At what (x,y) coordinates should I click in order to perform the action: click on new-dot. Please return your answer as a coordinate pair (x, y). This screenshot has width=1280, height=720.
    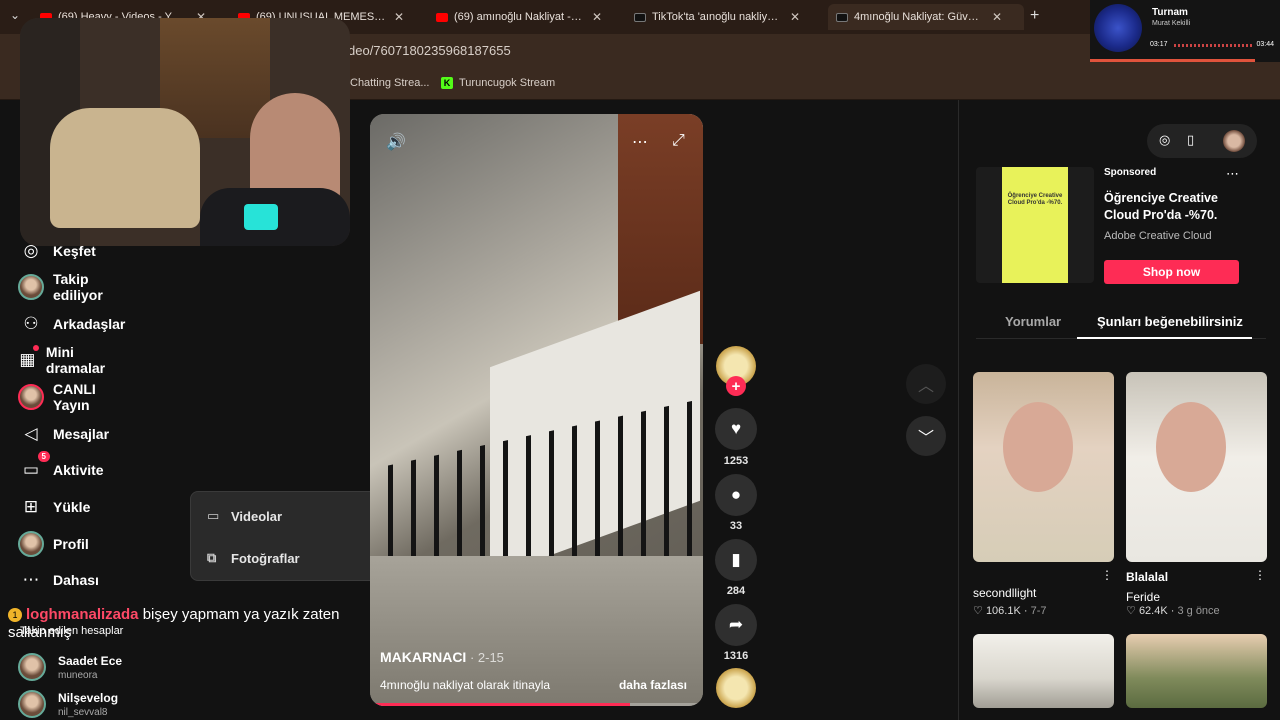
    Looking at the image, I should click on (35, 348).